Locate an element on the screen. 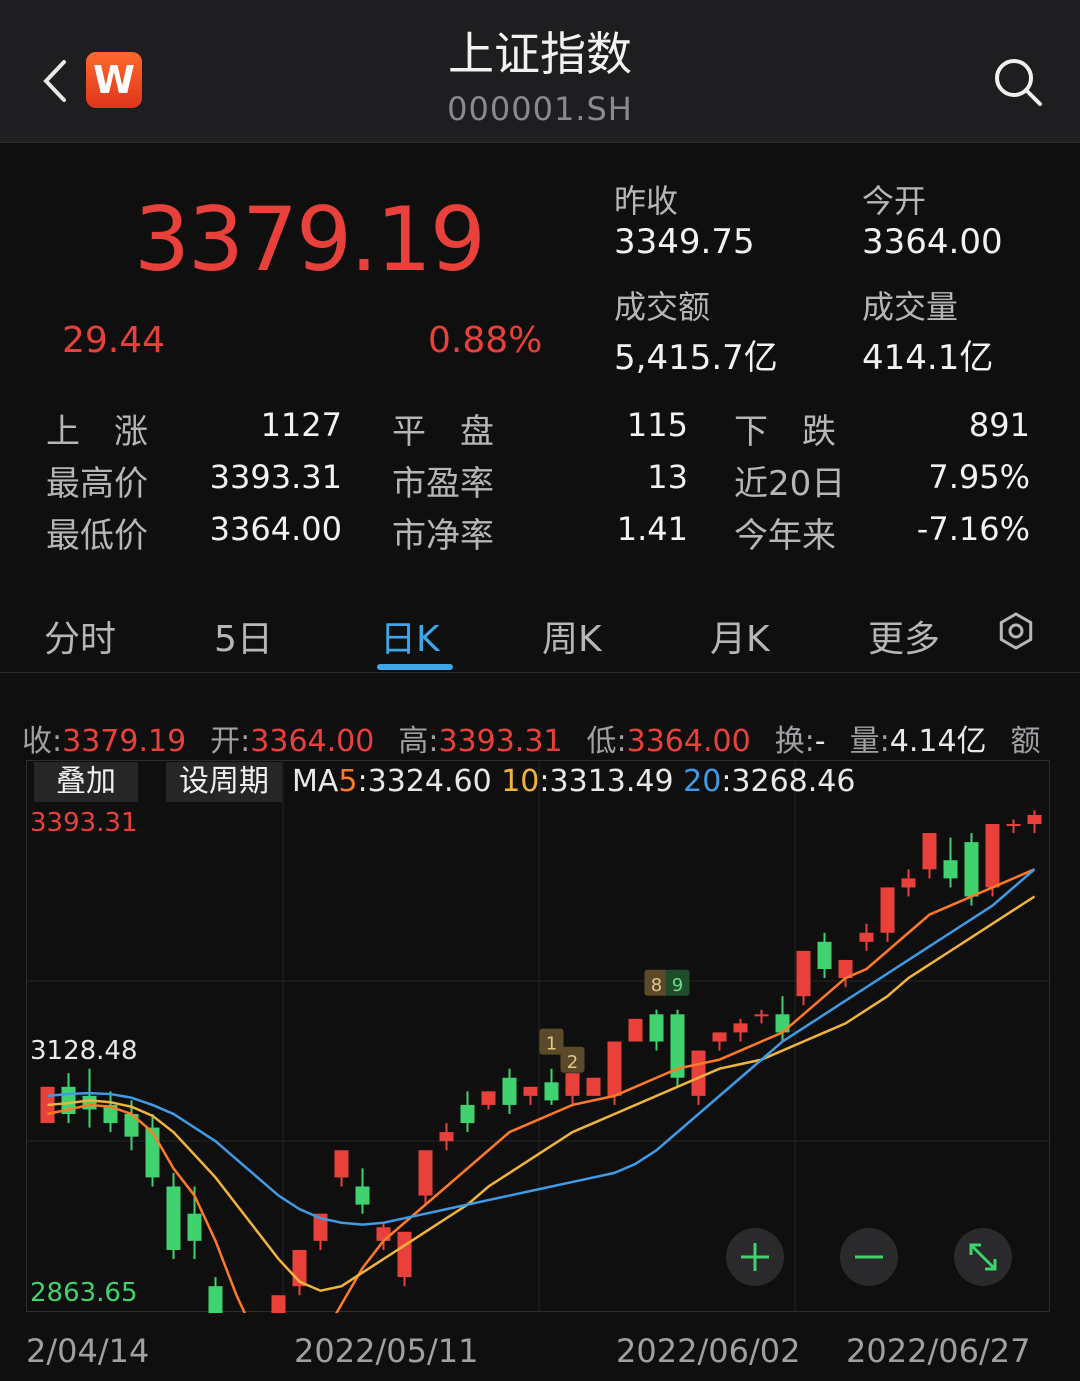 The height and width of the screenshot is (1381, 1080). current-price: 3379.19 is located at coordinates (310, 239).